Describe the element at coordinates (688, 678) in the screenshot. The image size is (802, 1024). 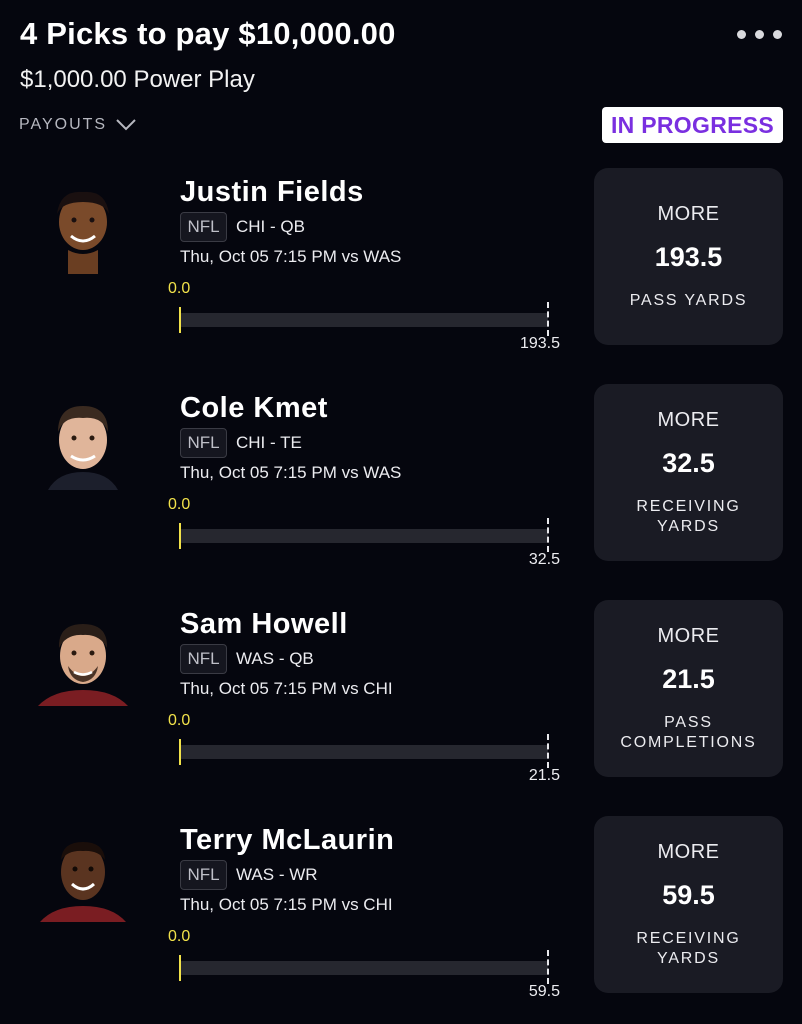
I see `projection-line: 21.5` at that location.